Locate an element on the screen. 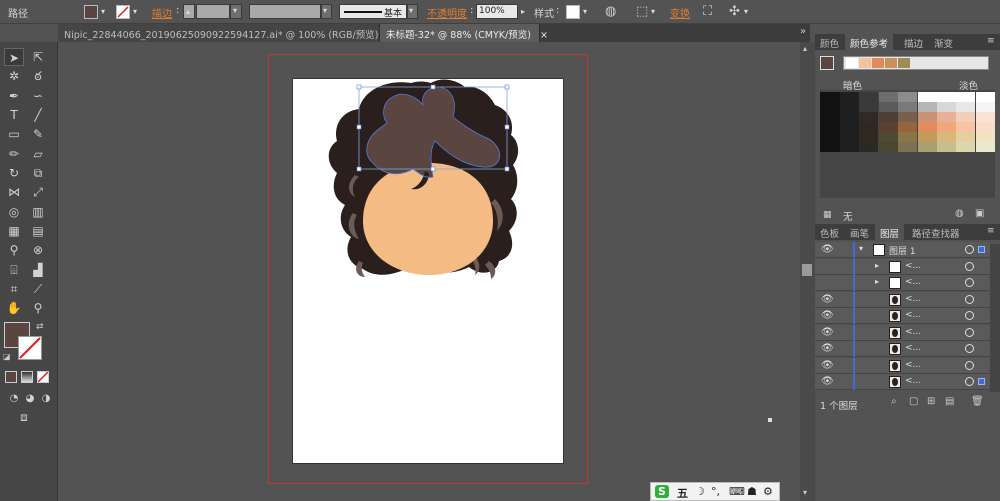 The width and height of the screenshot is (1000, 501). default-colors-icon: ◪ is located at coordinates (7, 356).